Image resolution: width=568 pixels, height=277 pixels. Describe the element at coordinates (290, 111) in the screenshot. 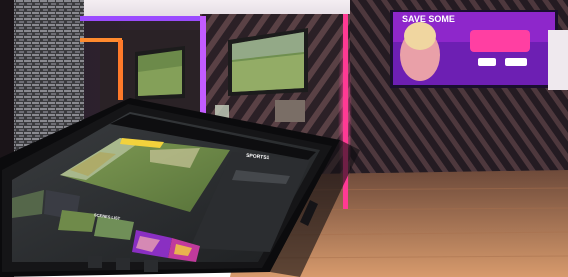

I see `background-chair` at that location.